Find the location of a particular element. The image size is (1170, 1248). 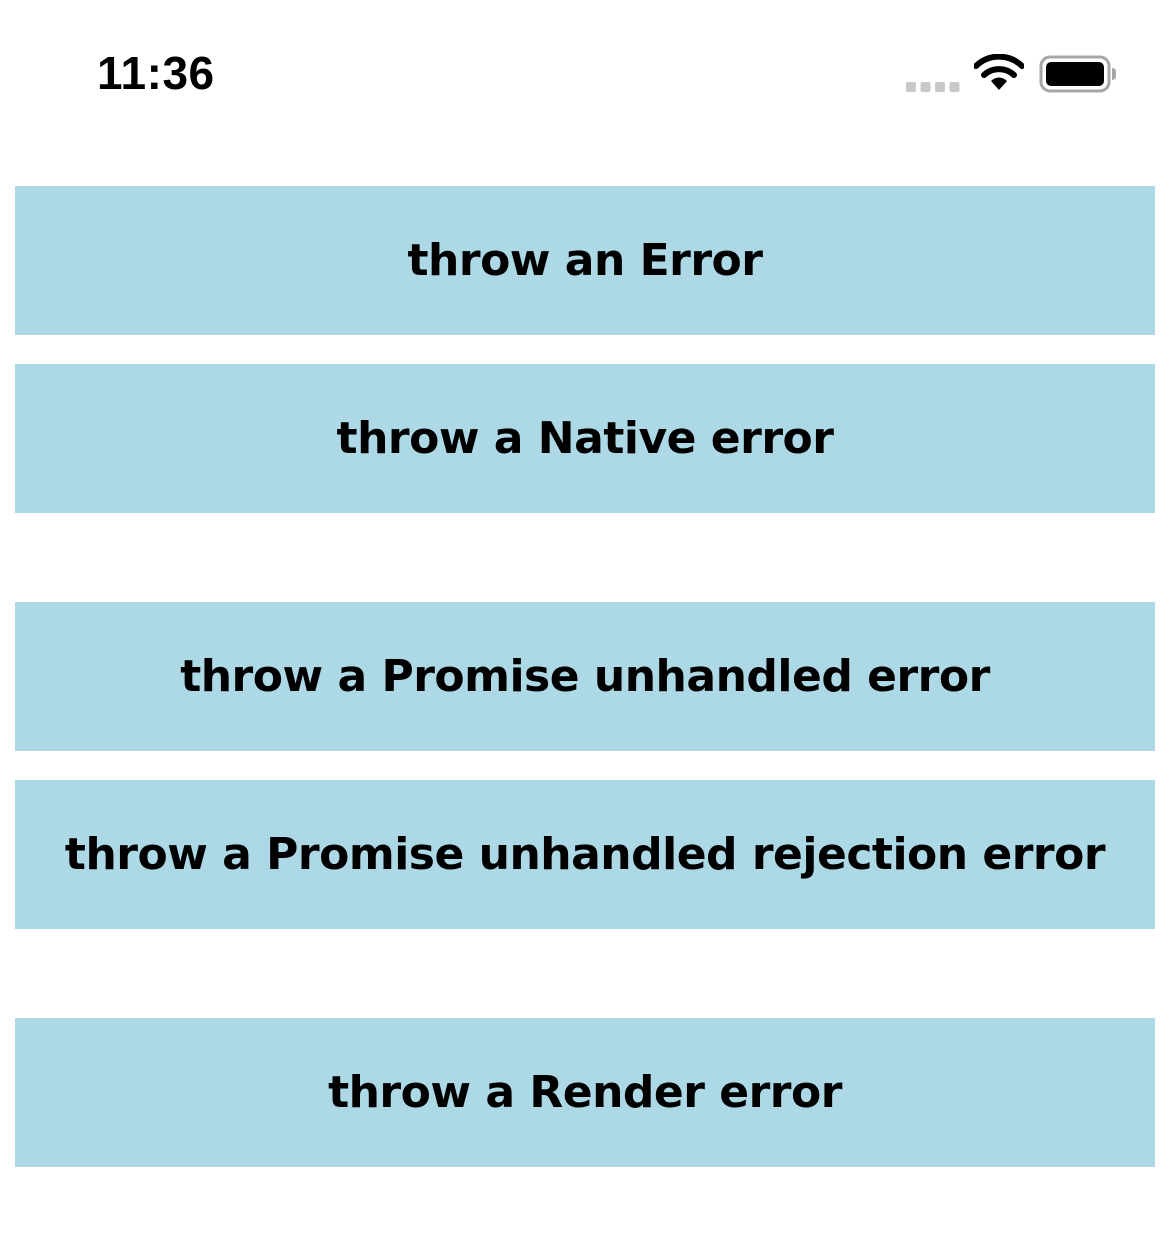

button-label: throw a Native error is located at coordinates (585, 438).